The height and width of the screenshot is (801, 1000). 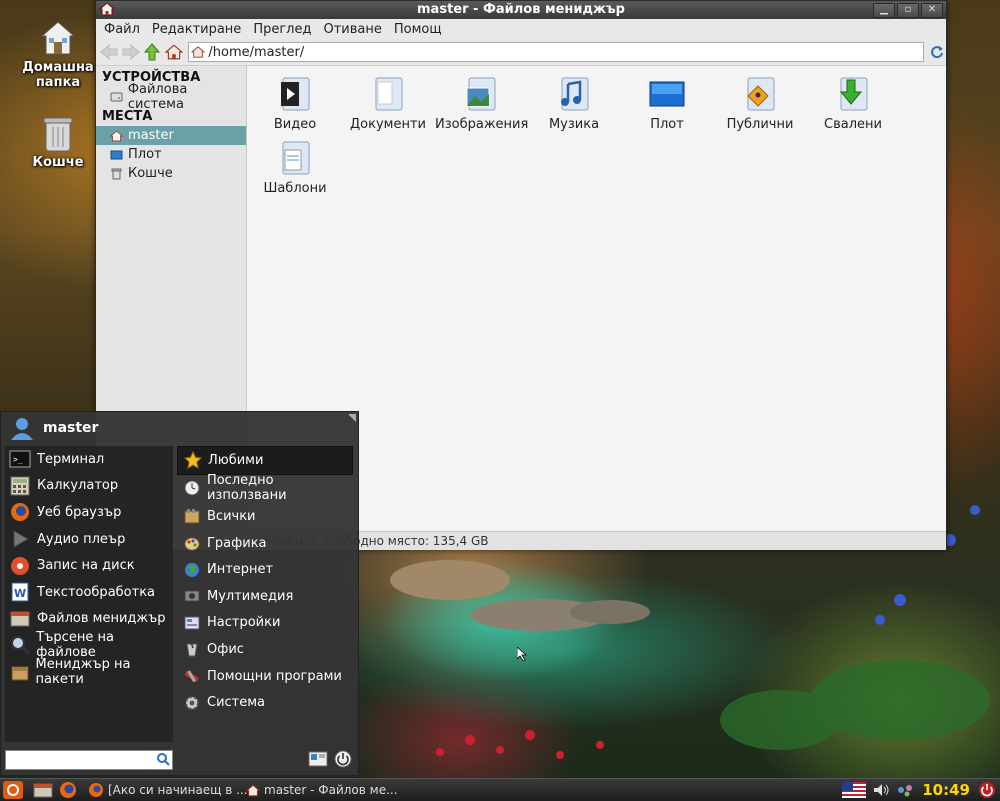 I want to click on forward-button, so click(x=131, y=52).